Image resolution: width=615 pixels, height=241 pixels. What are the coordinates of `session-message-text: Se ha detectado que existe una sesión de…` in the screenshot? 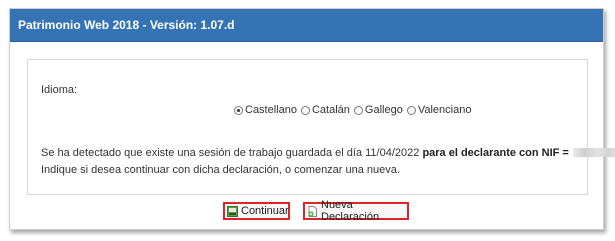 It's located at (232, 153).